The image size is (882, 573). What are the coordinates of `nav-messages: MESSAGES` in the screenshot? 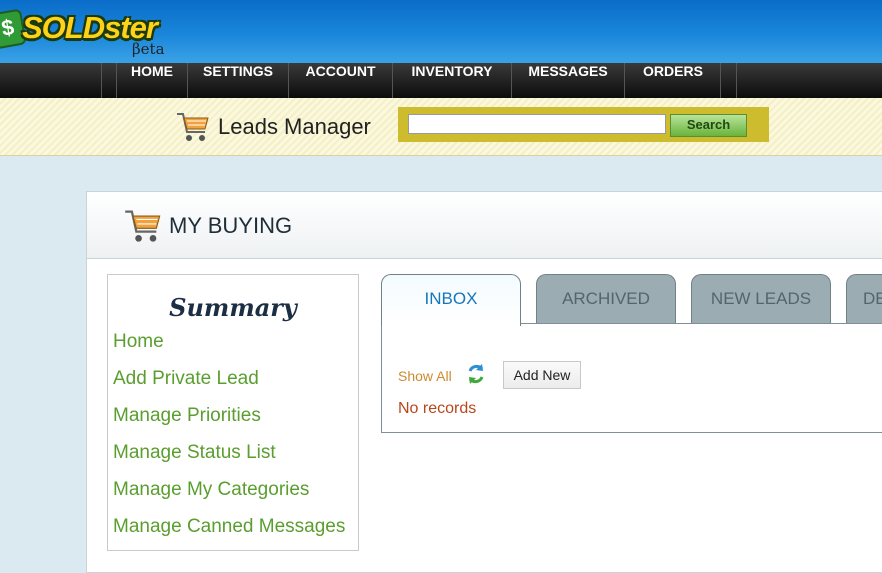 It's located at (567, 80).